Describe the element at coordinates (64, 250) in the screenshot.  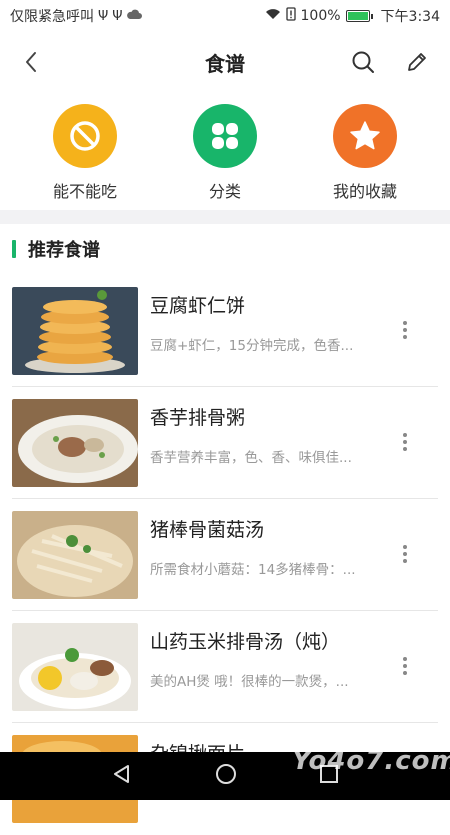
I see `section-title: 推荐食谱` at that location.